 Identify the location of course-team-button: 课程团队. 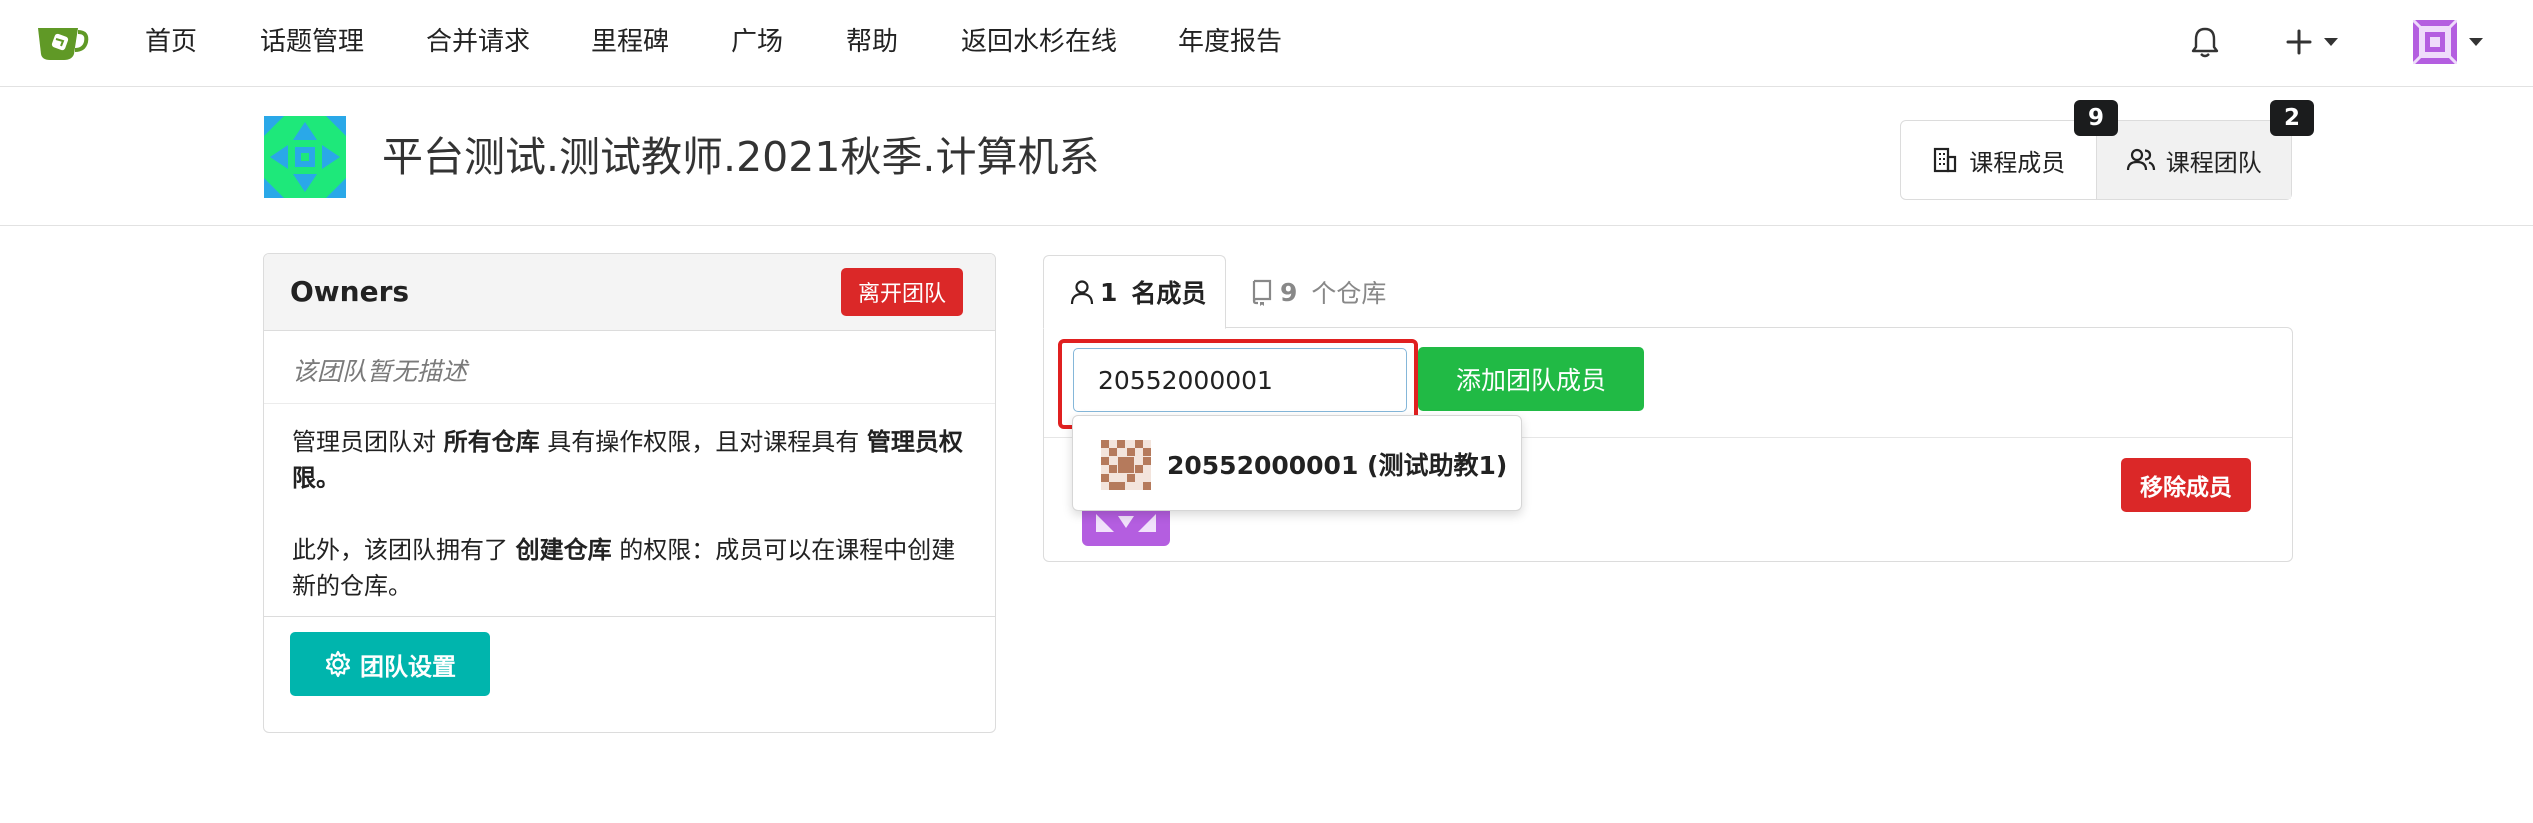
(2193, 160).